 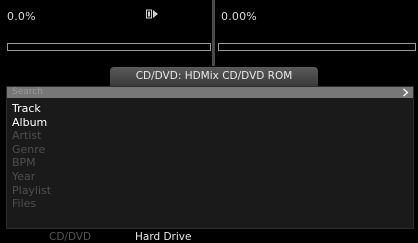 I want to click on deck-right: 0.00%, so click(x=316, y=33).